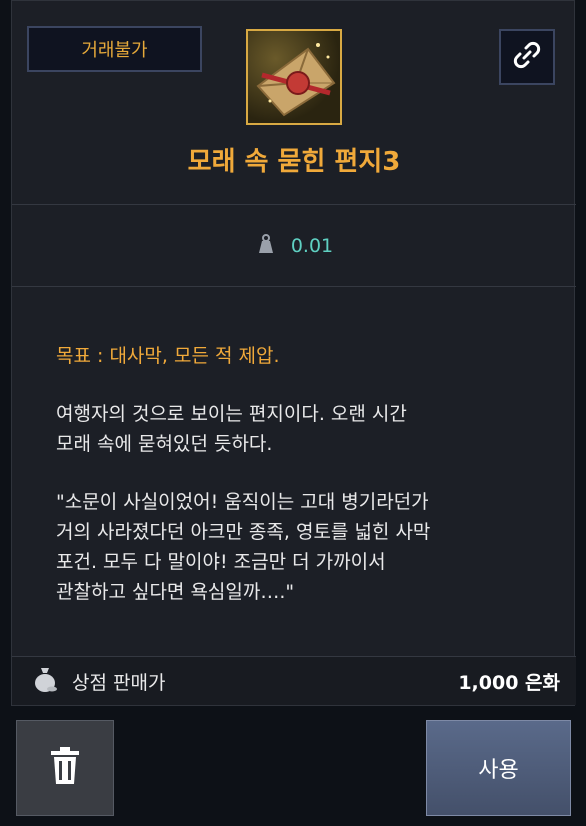 Image resolution: width=586 pixels, height=826 pixels. Describe the element at coordinates (175, 592) in the screenshot. I see `quote-line: 관찰하고 싶다면 욕심일까…."` at that location.